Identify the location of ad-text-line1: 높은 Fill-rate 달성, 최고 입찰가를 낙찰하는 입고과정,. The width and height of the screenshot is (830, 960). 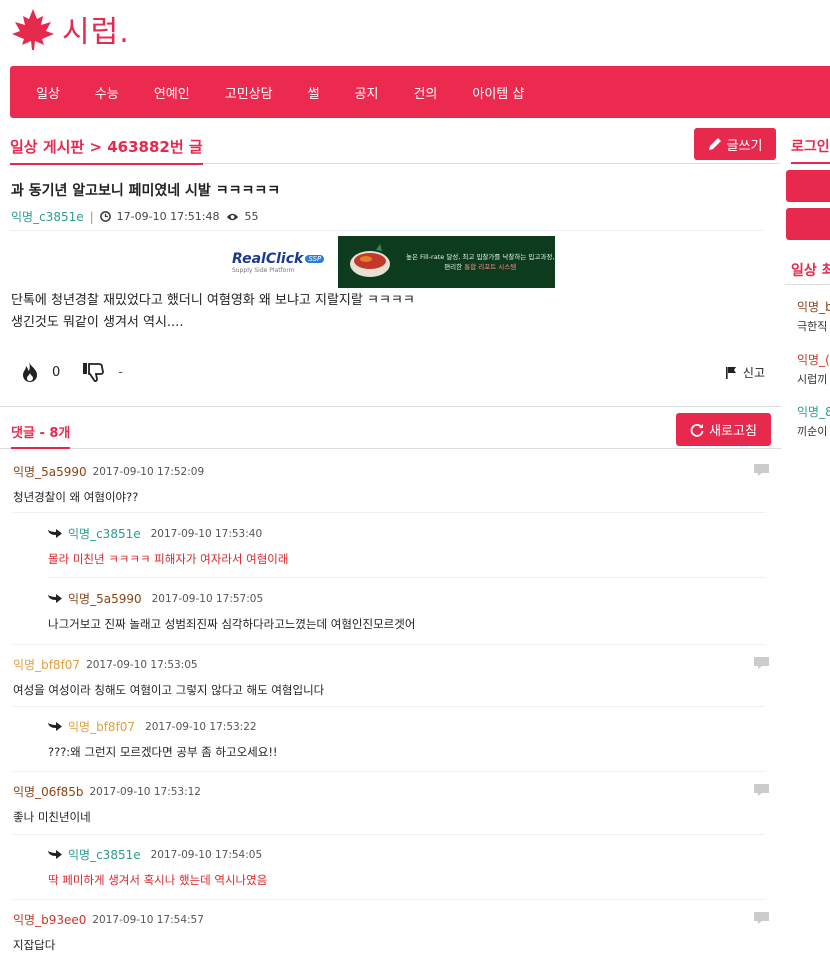
(480, 257).